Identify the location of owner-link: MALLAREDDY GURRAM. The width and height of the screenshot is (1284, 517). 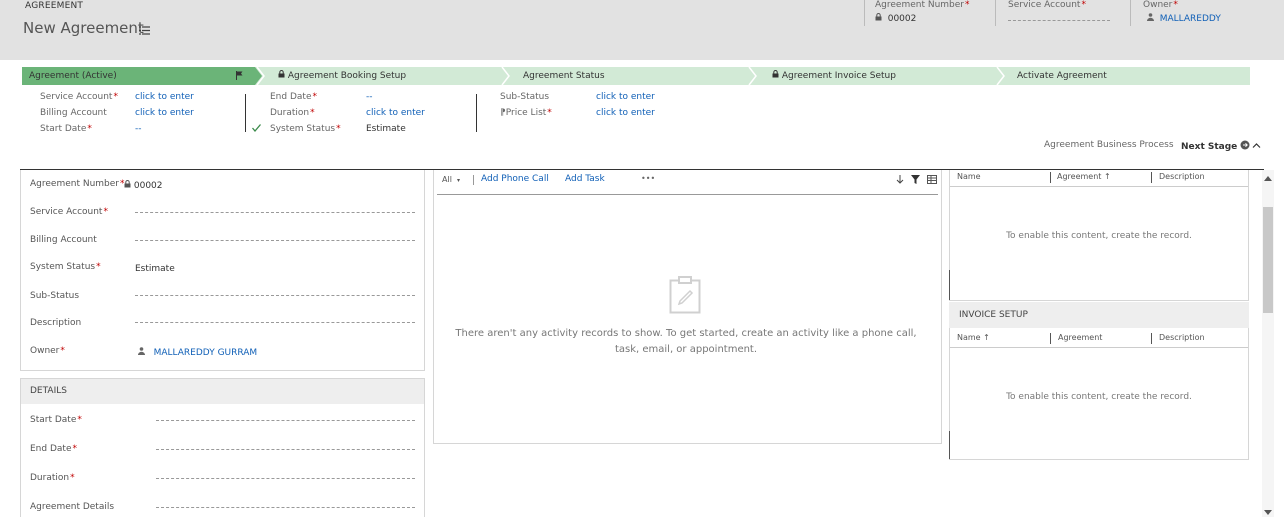
(206, 353).